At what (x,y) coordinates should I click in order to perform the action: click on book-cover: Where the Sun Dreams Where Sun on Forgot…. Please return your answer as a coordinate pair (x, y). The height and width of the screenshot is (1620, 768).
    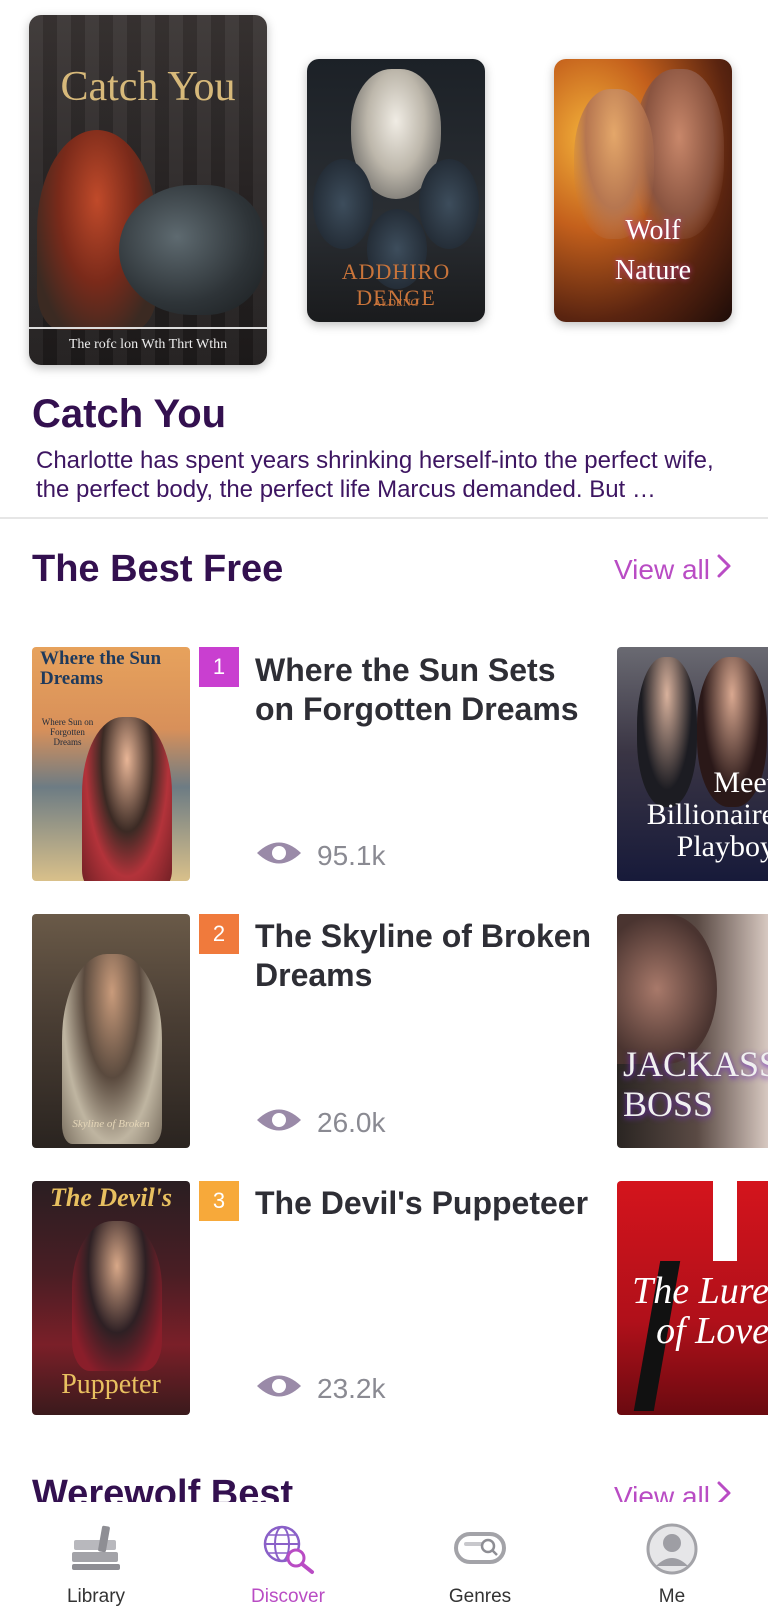
    Looking at the image, I should click on (111, 764).